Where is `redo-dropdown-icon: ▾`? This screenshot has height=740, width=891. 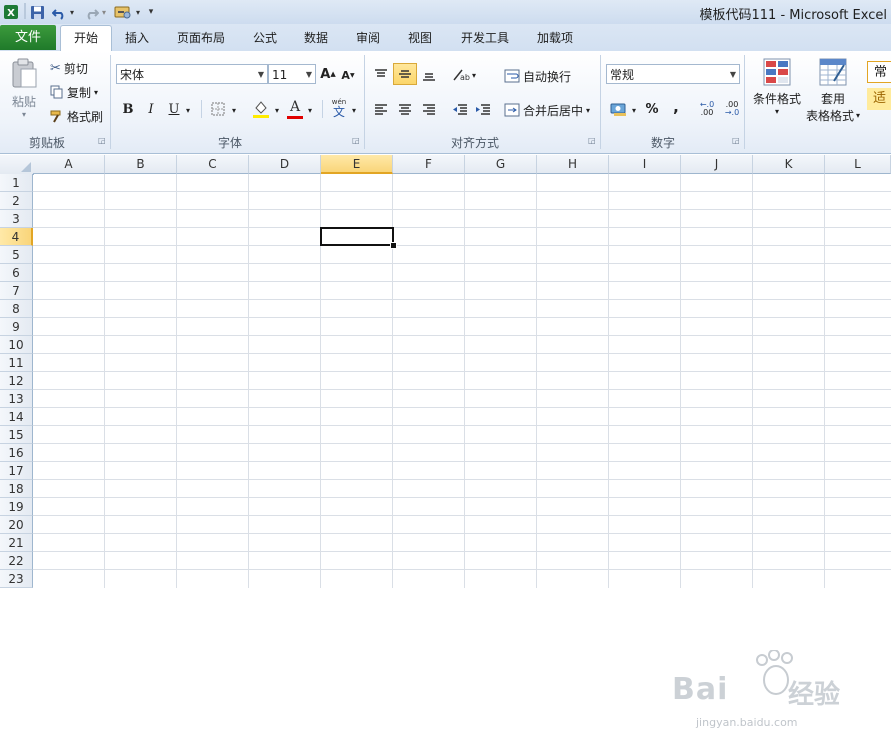 redo-dropdown-icon: ▾ is located at coordinates (104, 12).